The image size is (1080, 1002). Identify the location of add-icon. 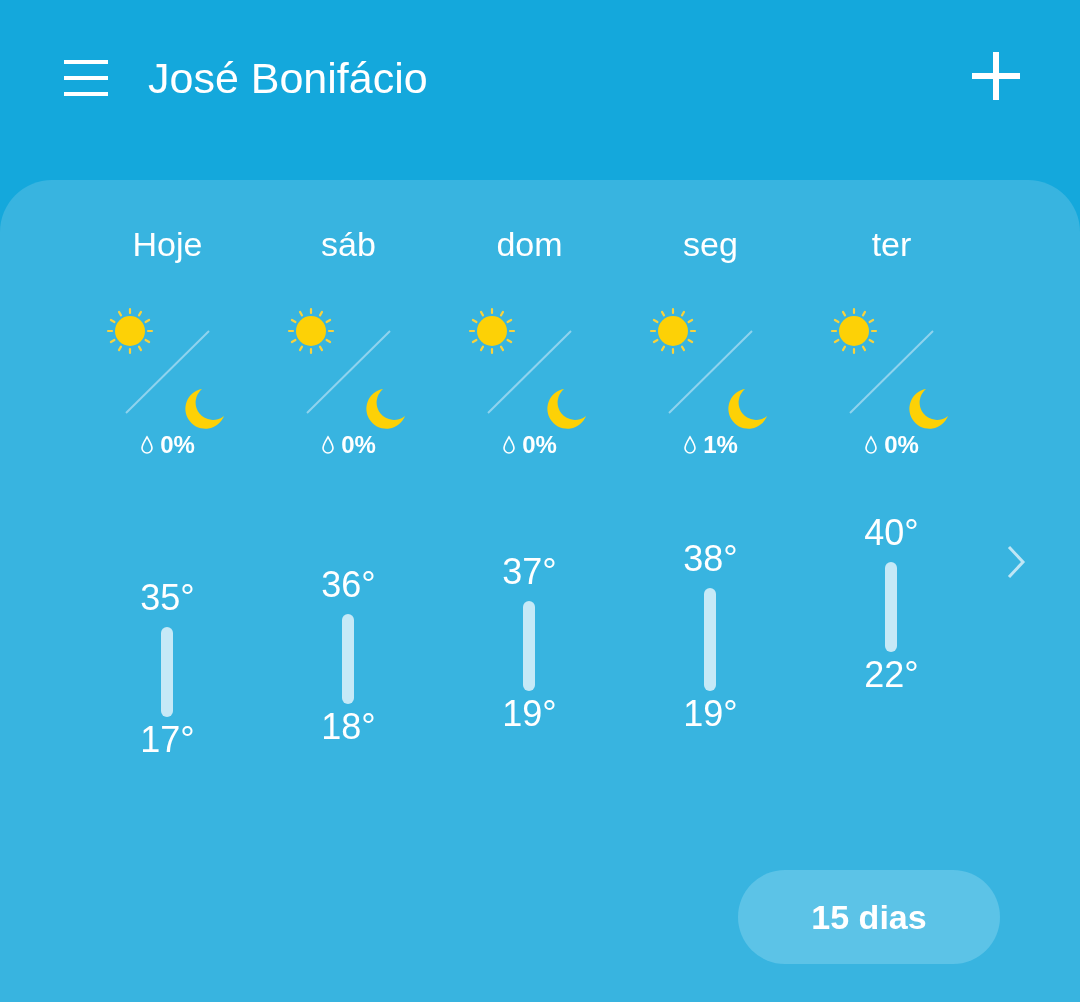
(996, 76).